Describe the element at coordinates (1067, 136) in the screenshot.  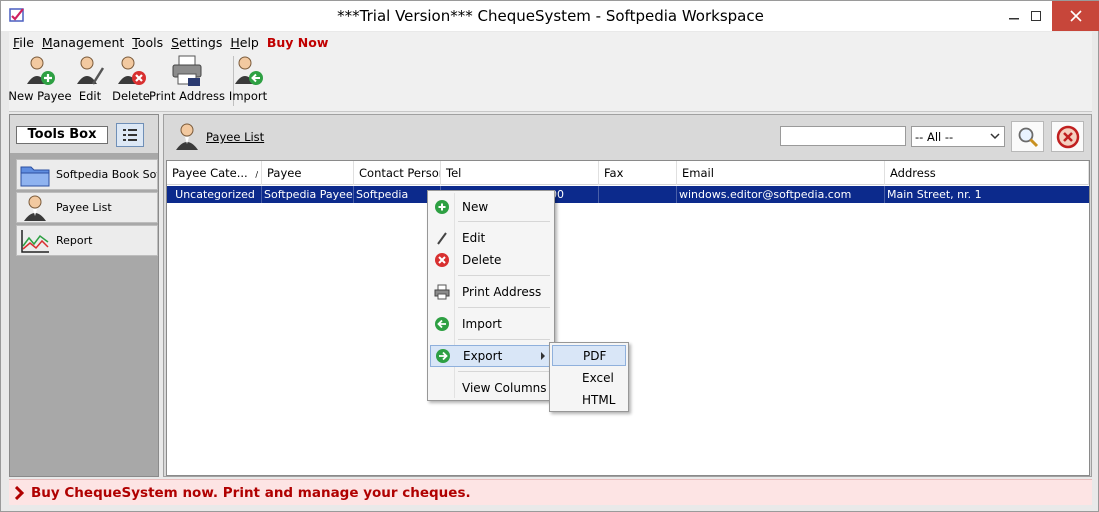
I see `clear-search-button` at that location.